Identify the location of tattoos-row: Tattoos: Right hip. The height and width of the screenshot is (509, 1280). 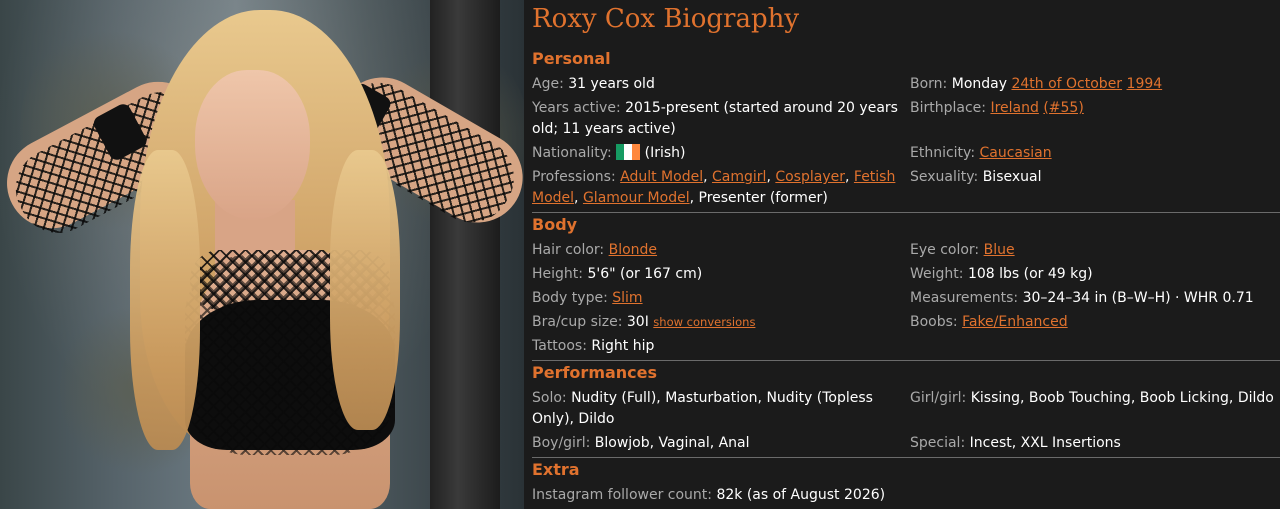
(718, 346).